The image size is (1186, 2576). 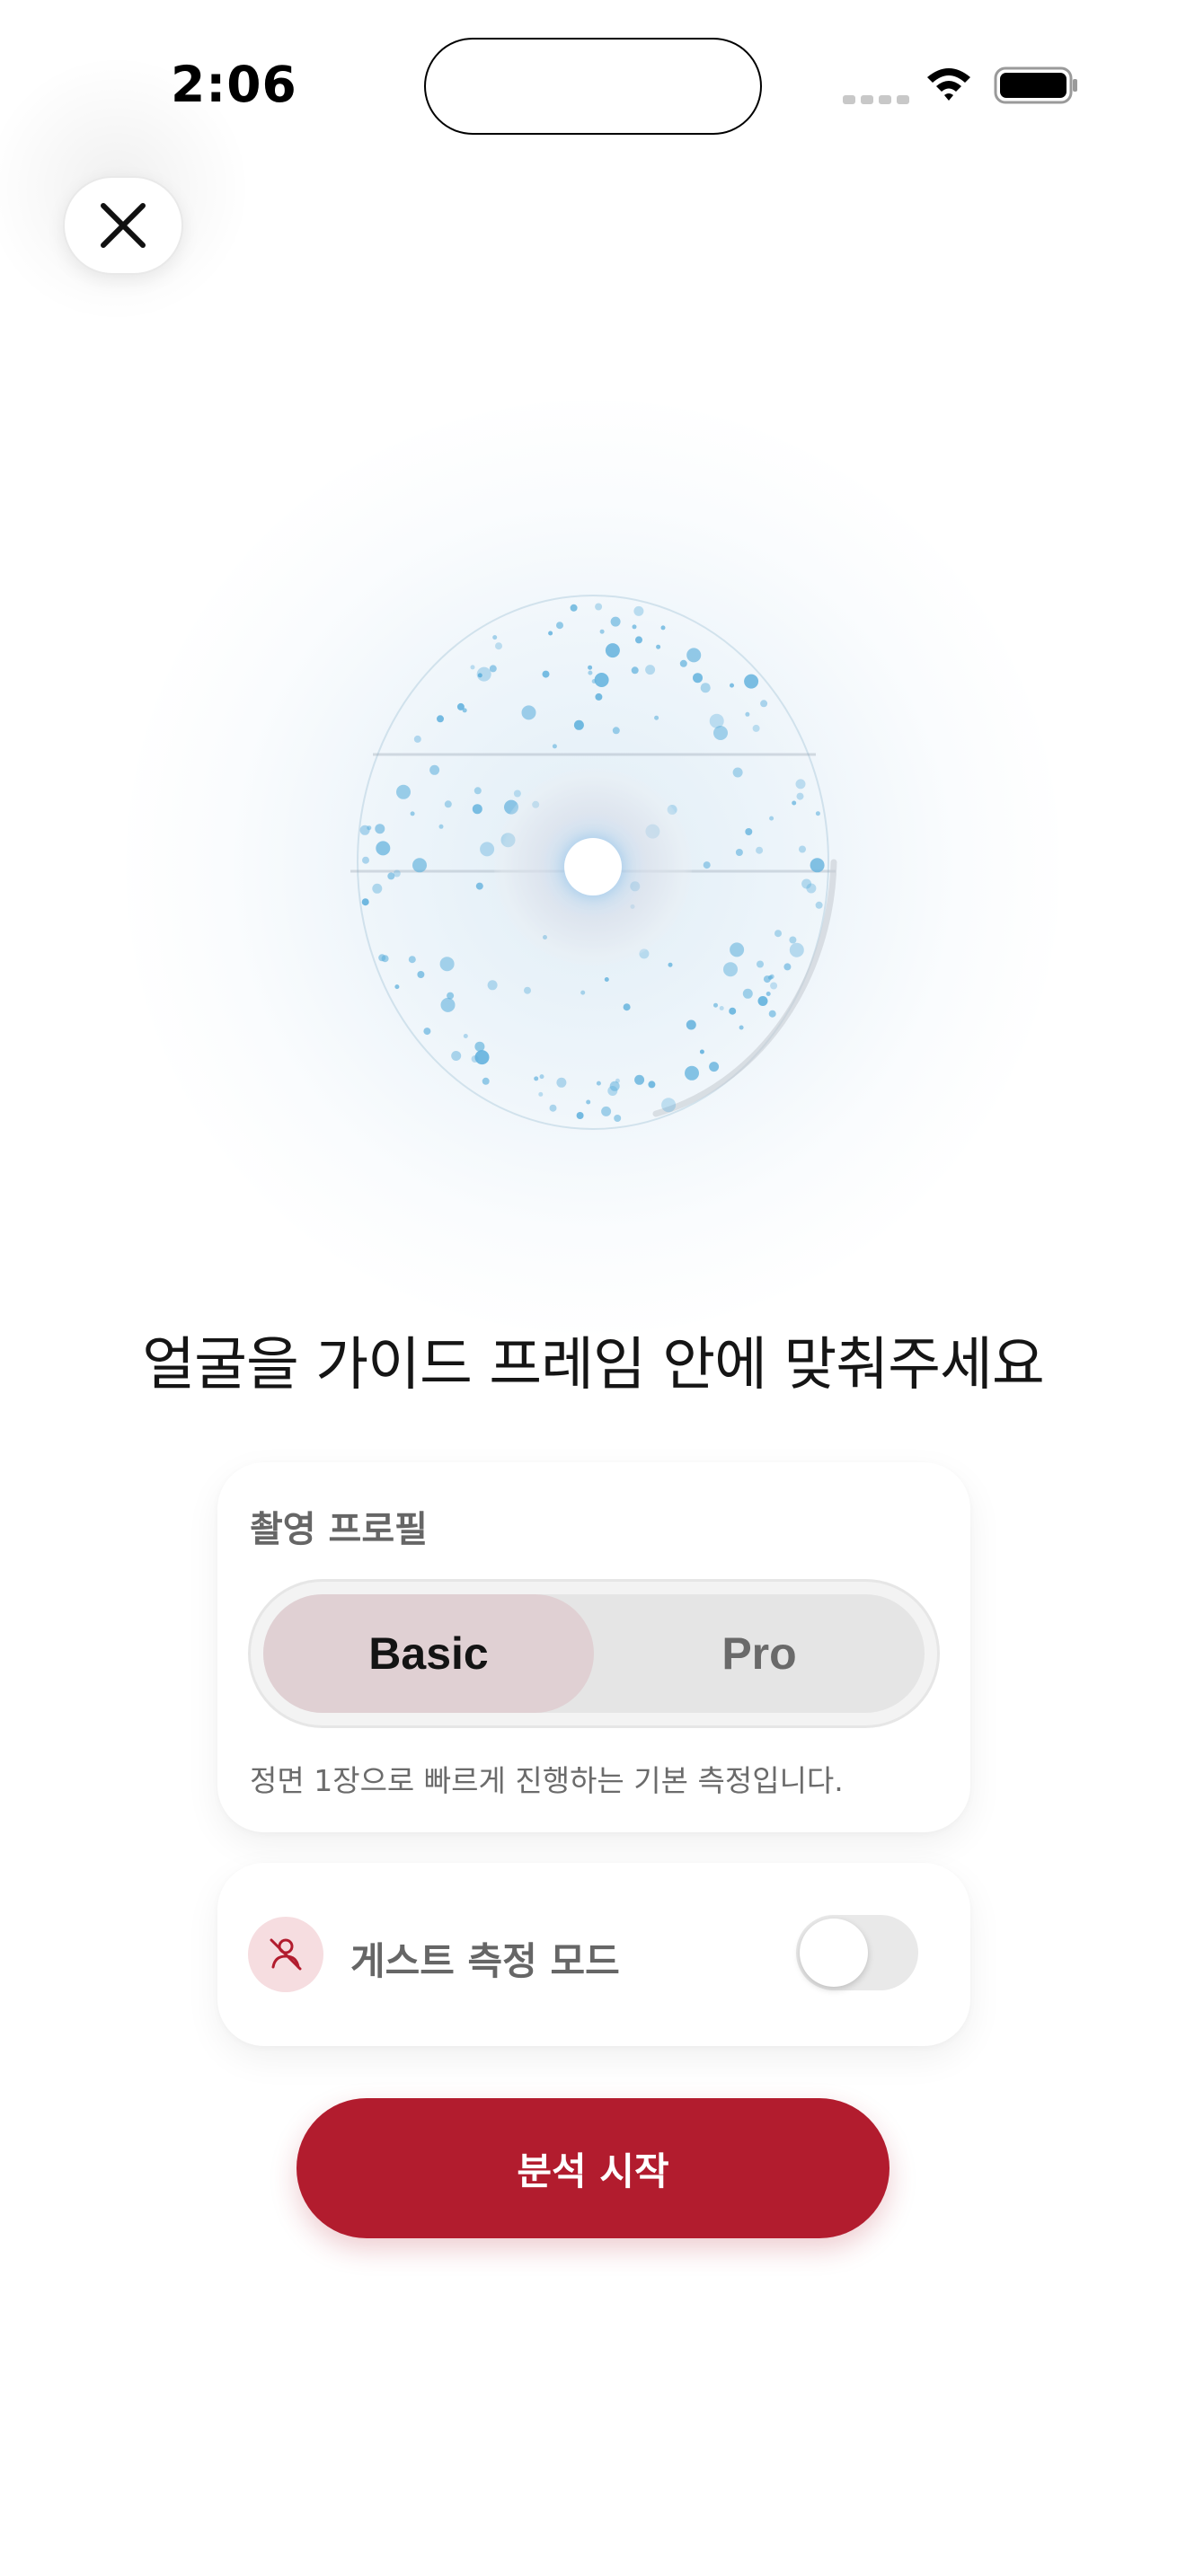 I want to click on guest-mode-toggle-knob, so click(x=834, y=1953).